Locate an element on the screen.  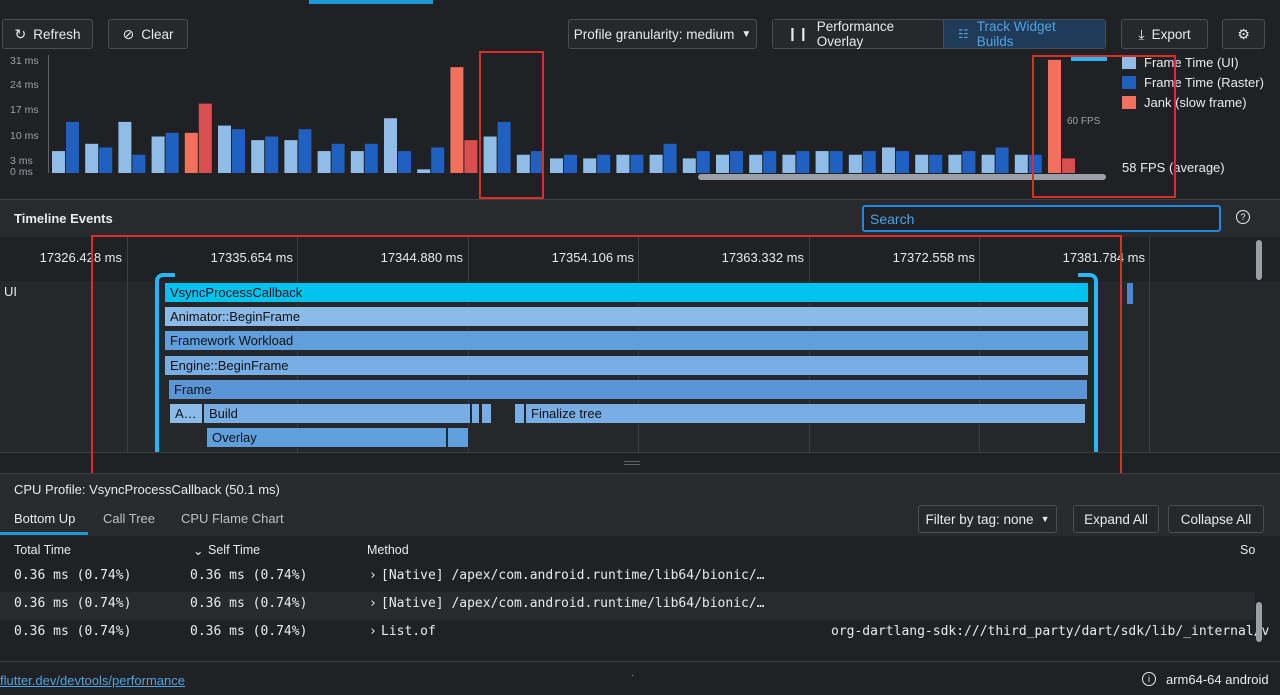
clear-button: ⊘ Clear is located at coordinates (148, 34).